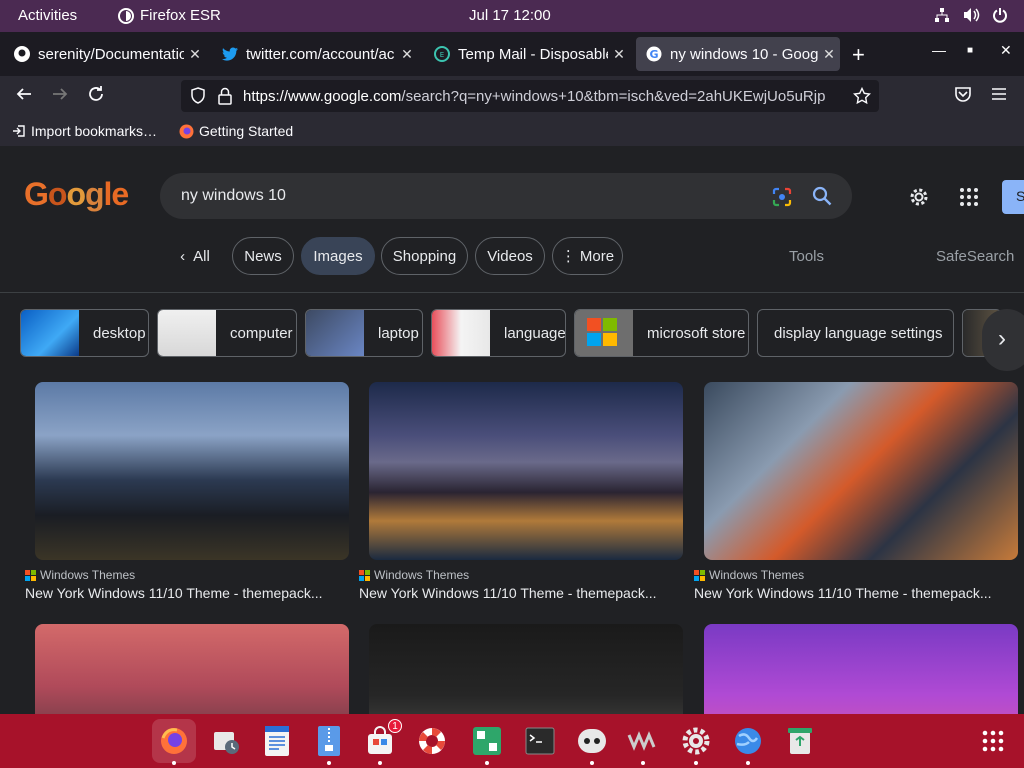 The height and width of the screenshot is (768, 1024). Describe the element at coordinates (512, 741) in the screenshot. I see `dock: 1` at that location.